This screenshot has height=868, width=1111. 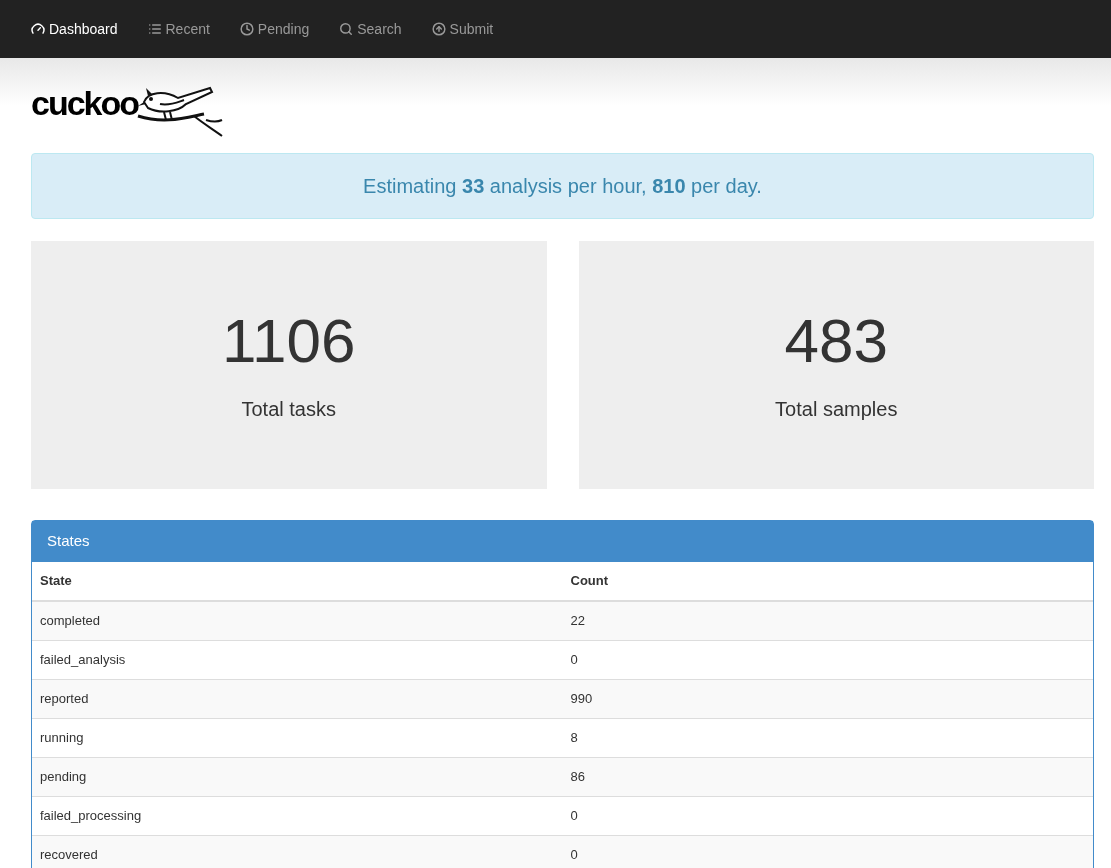 I want to click on table-cell: 990, so click(x=827, y=698).